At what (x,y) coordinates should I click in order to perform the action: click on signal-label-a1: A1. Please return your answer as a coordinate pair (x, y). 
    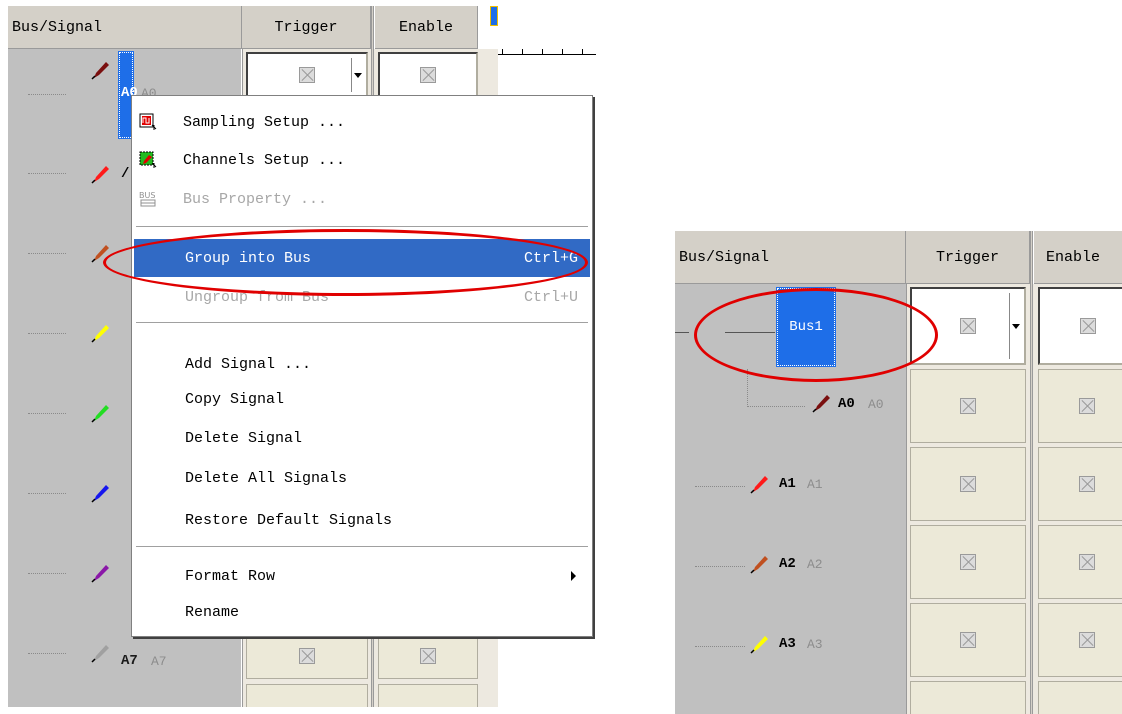
    Looking at the image, I should click on (787, 484).